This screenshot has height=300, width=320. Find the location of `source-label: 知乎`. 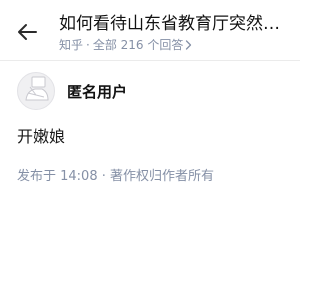

source-label: 知乎 is located at coordinates (71, 45).